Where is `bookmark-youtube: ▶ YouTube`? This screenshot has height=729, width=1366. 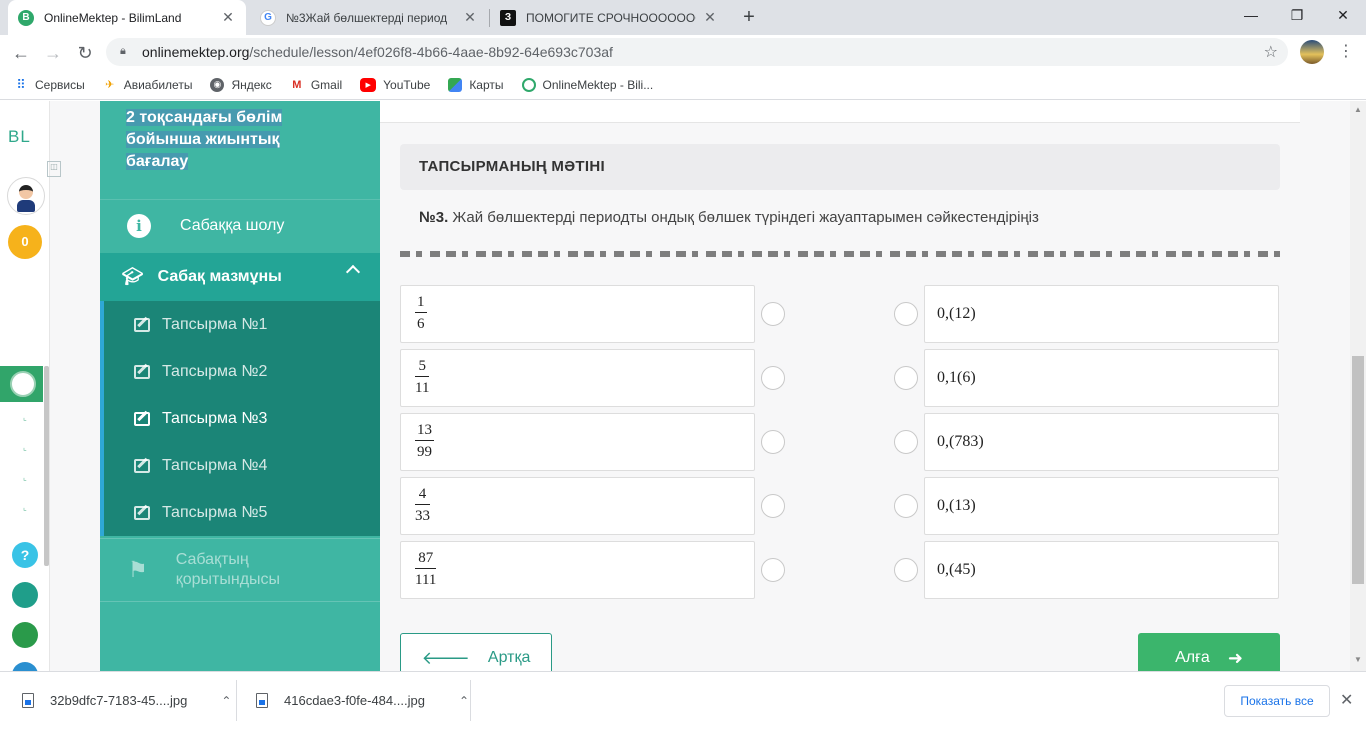 bookmark-youtube: ▶ YouTube is located at coordinates (395, 84).